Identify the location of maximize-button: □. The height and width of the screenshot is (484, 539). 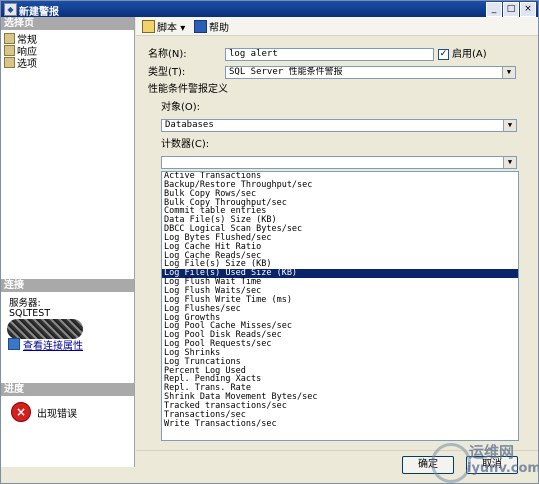
(511, 9).